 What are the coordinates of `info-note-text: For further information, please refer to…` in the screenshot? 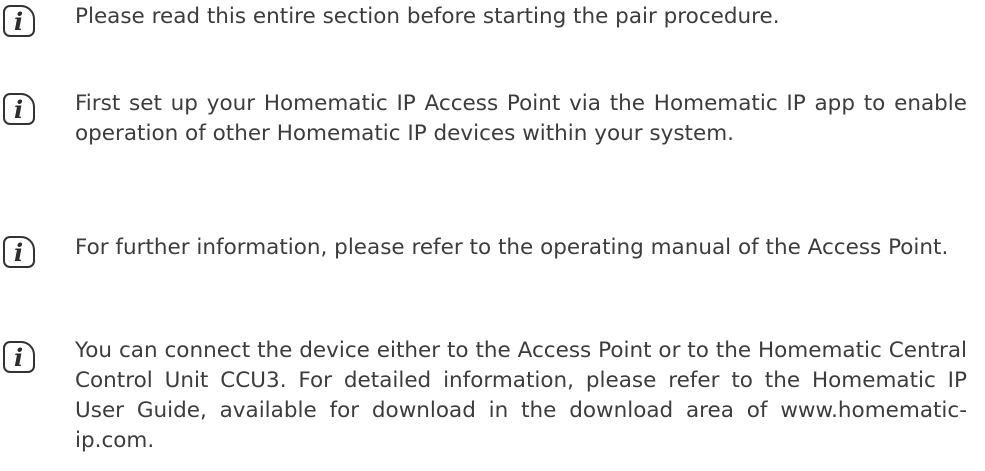 It's located at (512, 247).